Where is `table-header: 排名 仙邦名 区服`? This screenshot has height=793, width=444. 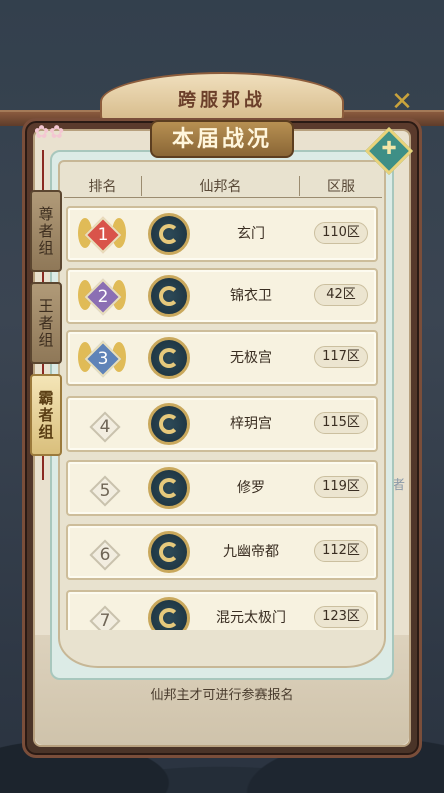
table-header: 排名 仙邦名 区服 is located at coordinates (223, 186).